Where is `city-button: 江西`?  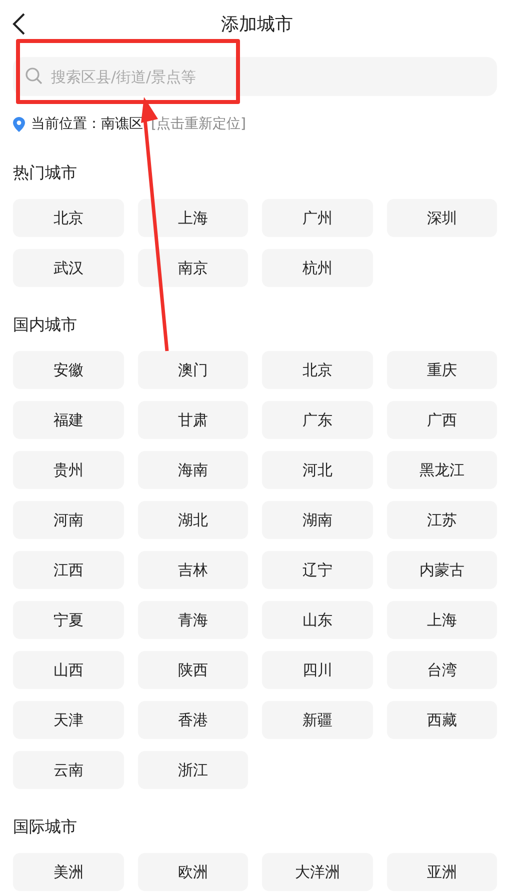
city-button: 江西 is located at coordinates (68, 570).